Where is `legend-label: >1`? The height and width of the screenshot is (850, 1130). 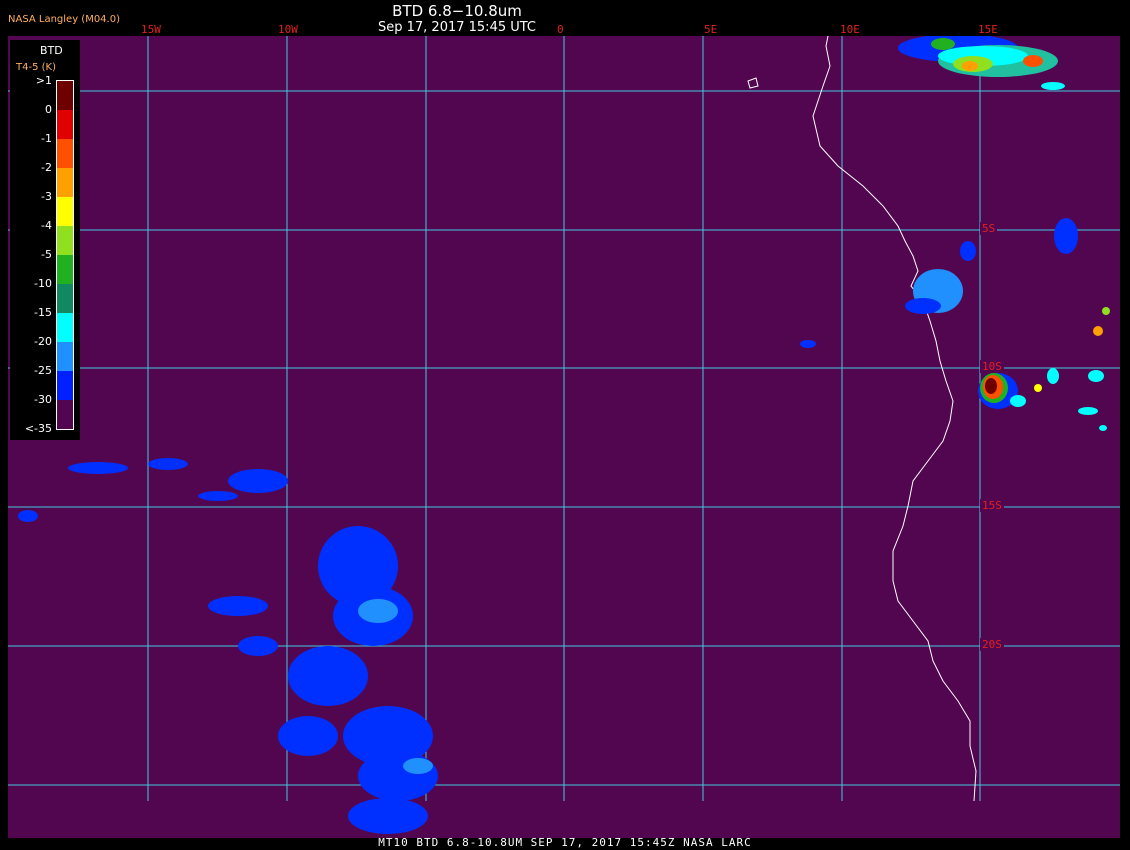 legend-label: >1 is located at coordinates (43, 80).